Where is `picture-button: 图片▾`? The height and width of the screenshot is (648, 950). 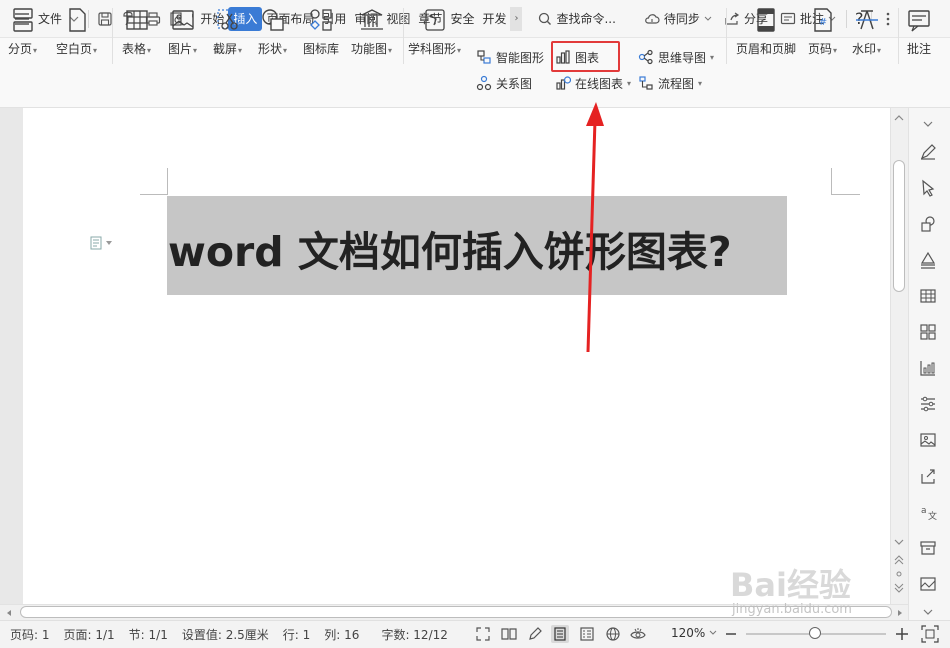
picture-button: 图片▾ is located at coordinates (182, 31).